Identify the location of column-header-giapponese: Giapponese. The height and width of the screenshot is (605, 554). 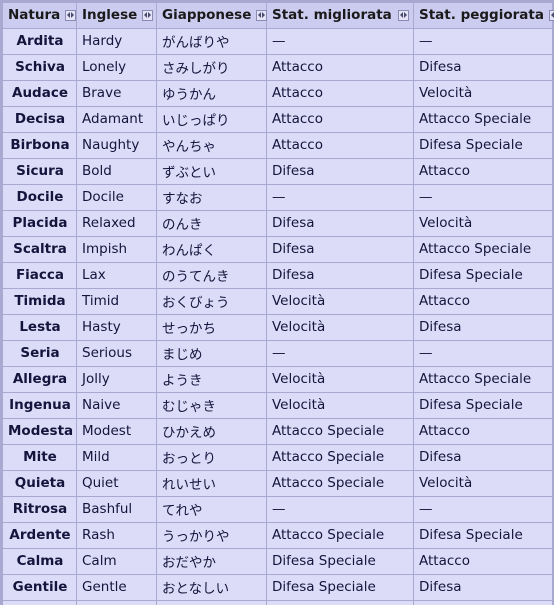
(212, 15).